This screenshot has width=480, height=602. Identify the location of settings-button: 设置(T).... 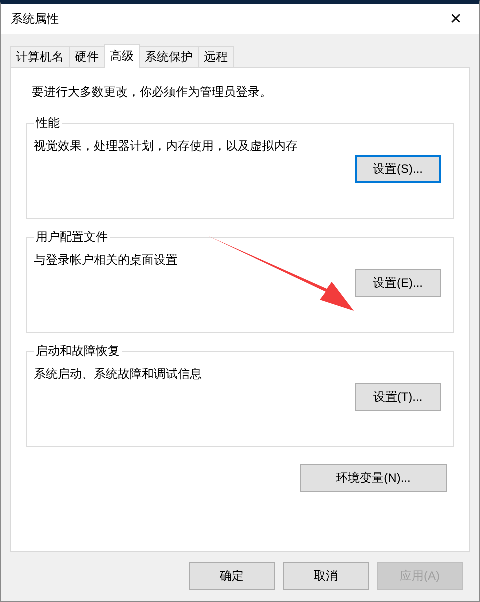
(398, 397).